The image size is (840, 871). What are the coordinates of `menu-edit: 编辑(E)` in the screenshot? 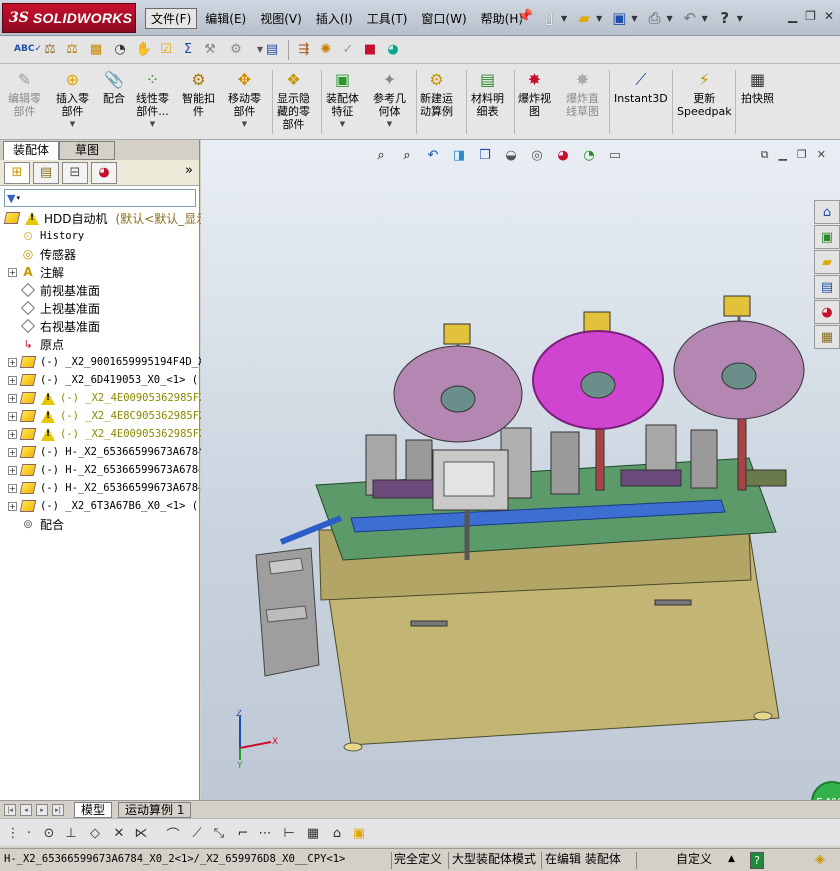 It's located at (225, 18).